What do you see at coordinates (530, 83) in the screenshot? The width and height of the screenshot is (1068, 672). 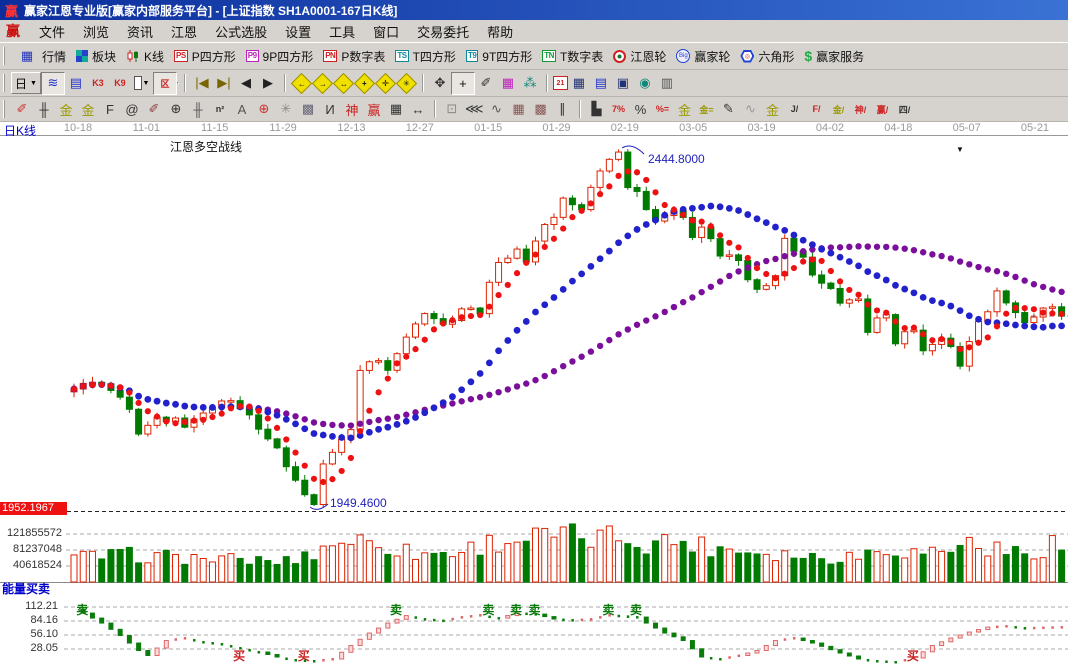 I see `group-tool-button: ⁂` at bounding box center [530, 83].